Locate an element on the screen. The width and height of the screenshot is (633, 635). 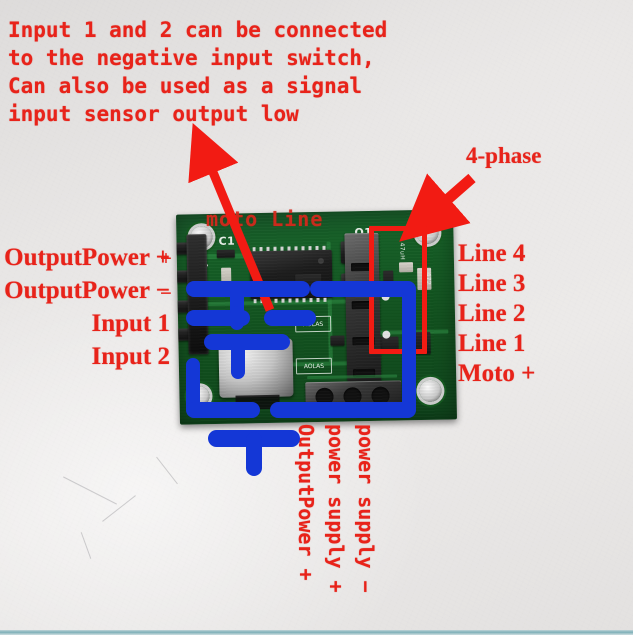
label-moto-plus: Moto + is located at coordinates (497, 373).